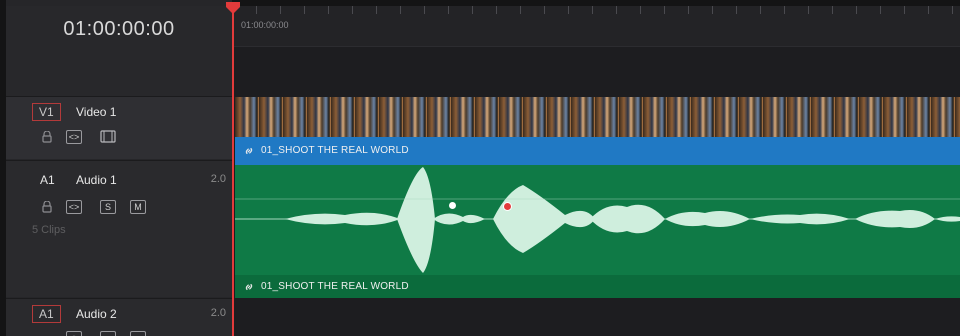 The width and height of the screenshot is (960, 336). What do you see at coordinates (96, 112) in the screenshot?
I see `track-name-video-1: Video 1` at bounding box center [96, 112].